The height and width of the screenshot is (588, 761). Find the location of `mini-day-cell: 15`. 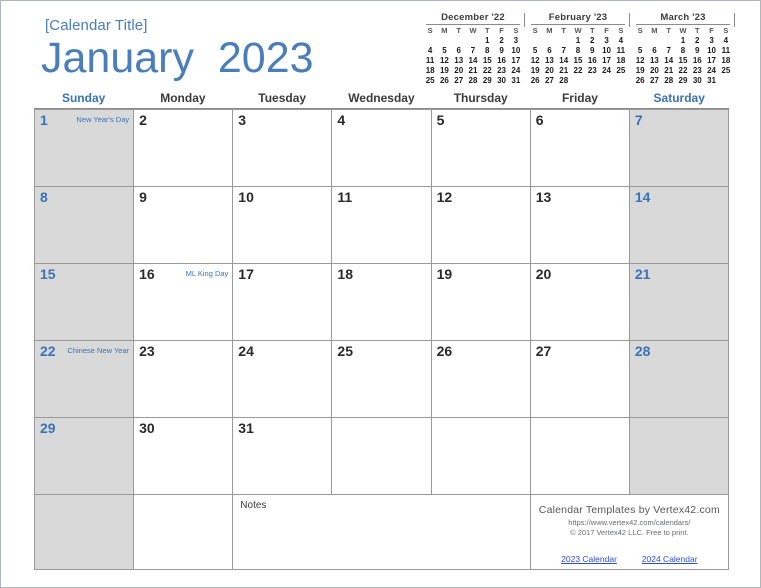

mini-day-cell: 15 is located at coordinates (683, 60).